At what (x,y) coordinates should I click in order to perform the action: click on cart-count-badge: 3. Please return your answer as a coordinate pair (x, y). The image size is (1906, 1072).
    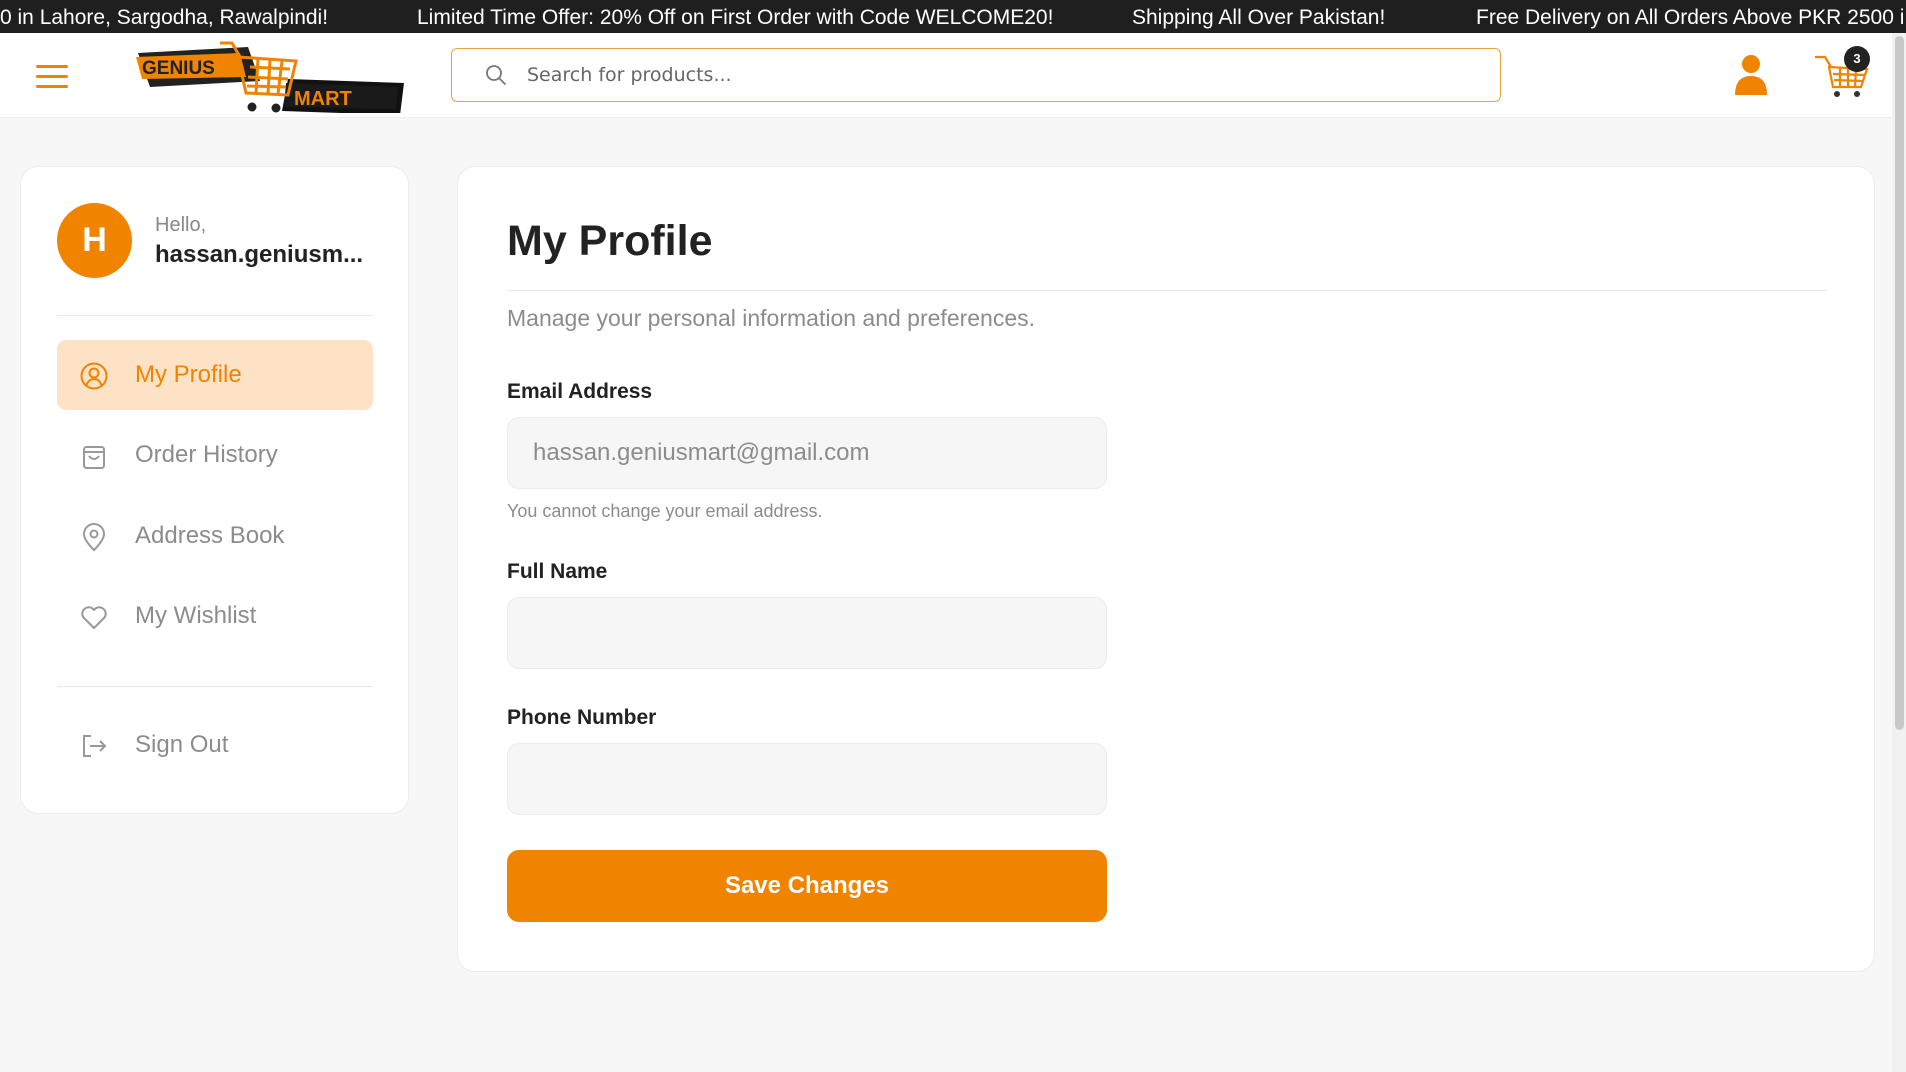
    Looking at the image, I should click on (1857, 59).